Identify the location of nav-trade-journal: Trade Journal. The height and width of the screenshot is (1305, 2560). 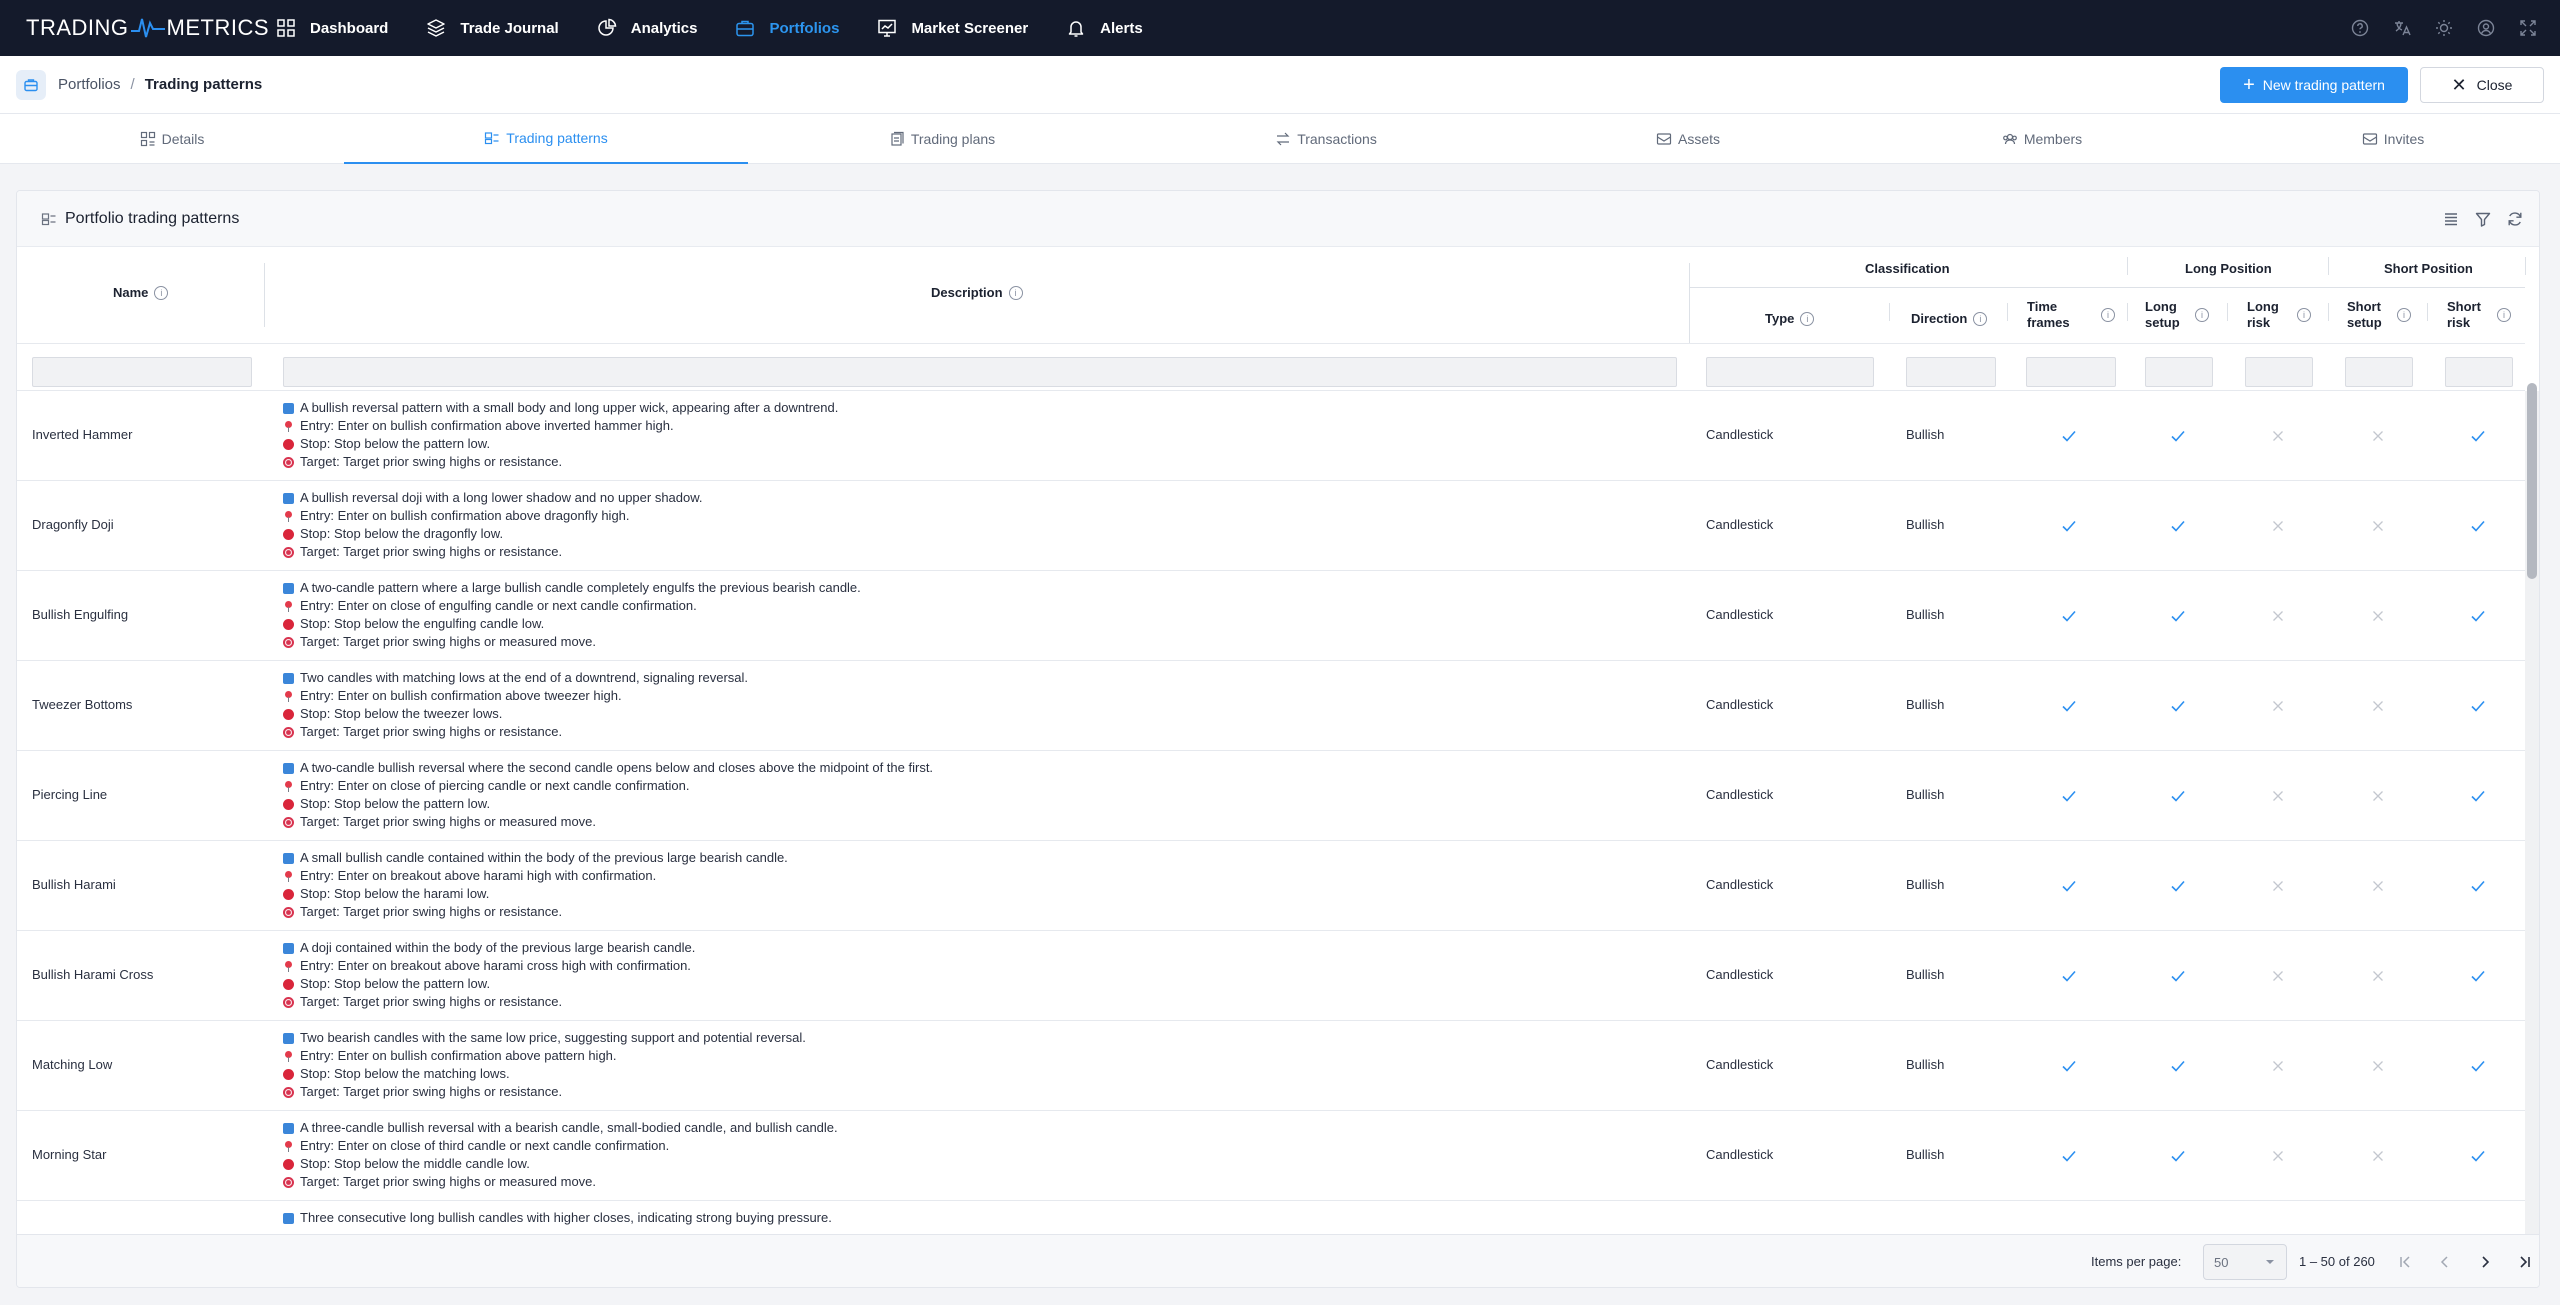
(492, 28).